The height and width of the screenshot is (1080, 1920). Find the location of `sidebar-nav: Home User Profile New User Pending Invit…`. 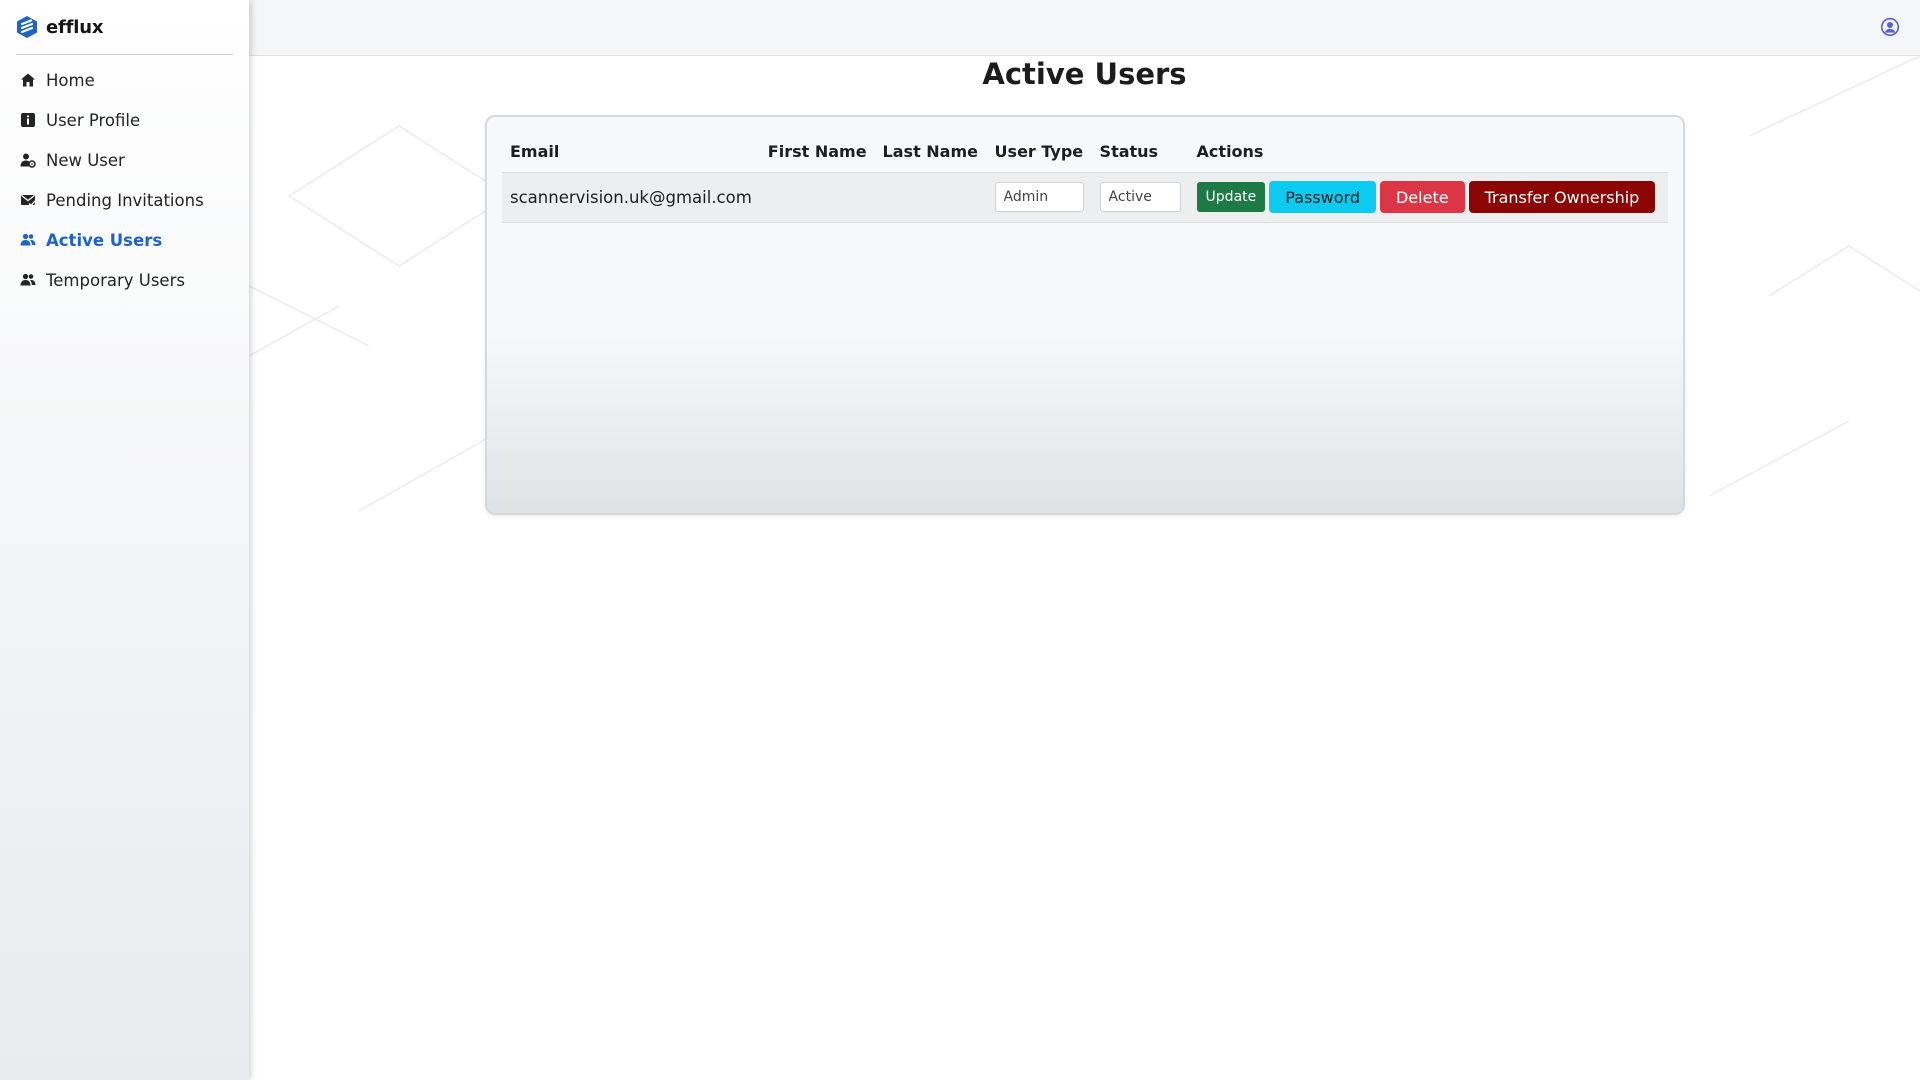

sidebar-nav: Home User Profile New User Pending Invit… is located at coordinates (124, 180).